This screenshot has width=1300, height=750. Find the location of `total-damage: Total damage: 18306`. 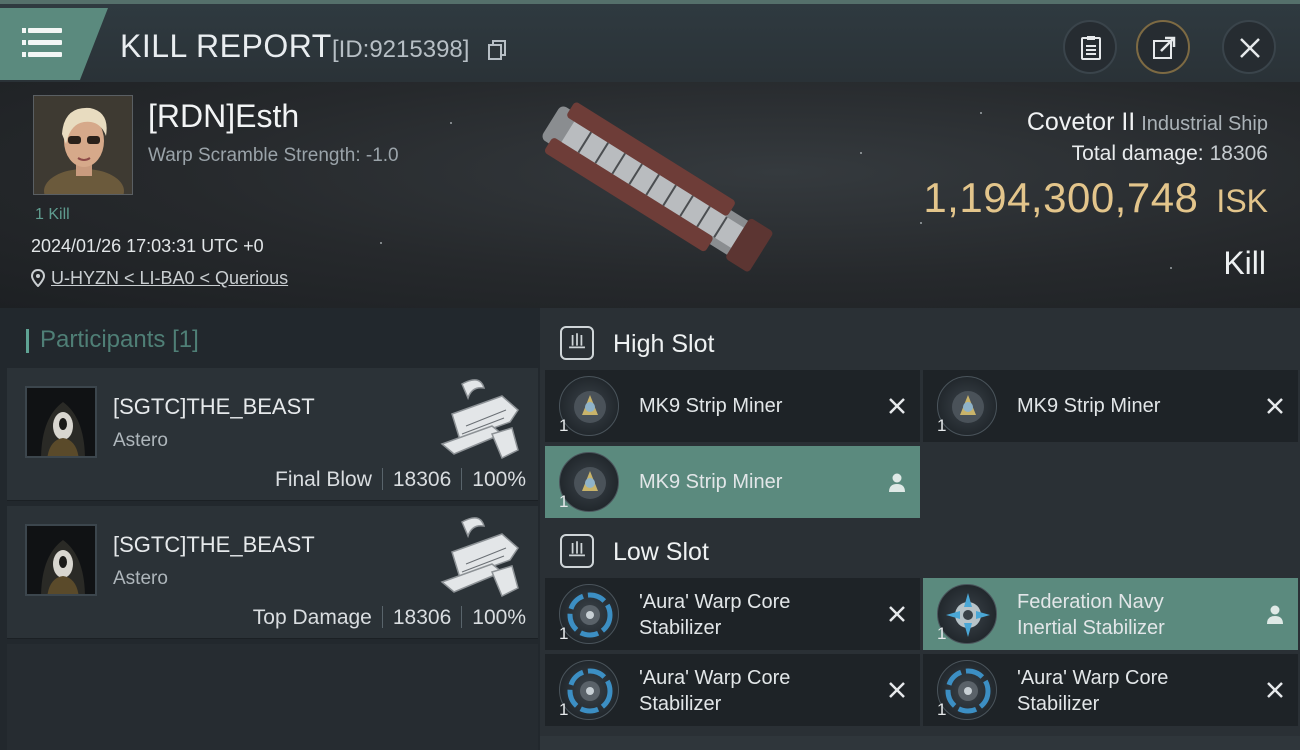

total-damage: Total damage: 18306 is located at coordinates (1170, 154).